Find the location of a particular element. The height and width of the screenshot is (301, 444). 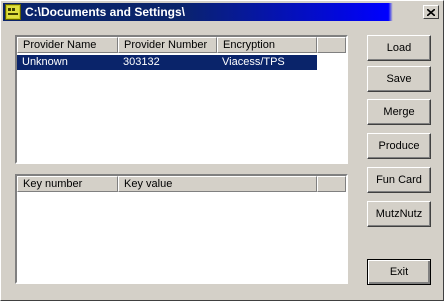

key-list-header: Key number Key value is located at coordinates (181, 184).